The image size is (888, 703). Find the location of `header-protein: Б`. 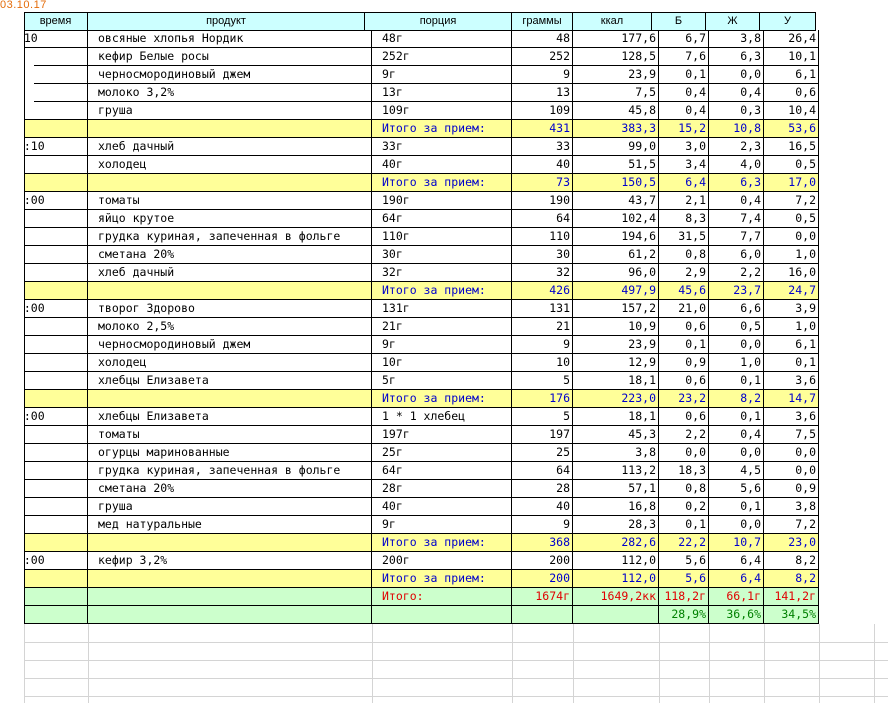

header-protein: Б is located at coordinates (679, 22).